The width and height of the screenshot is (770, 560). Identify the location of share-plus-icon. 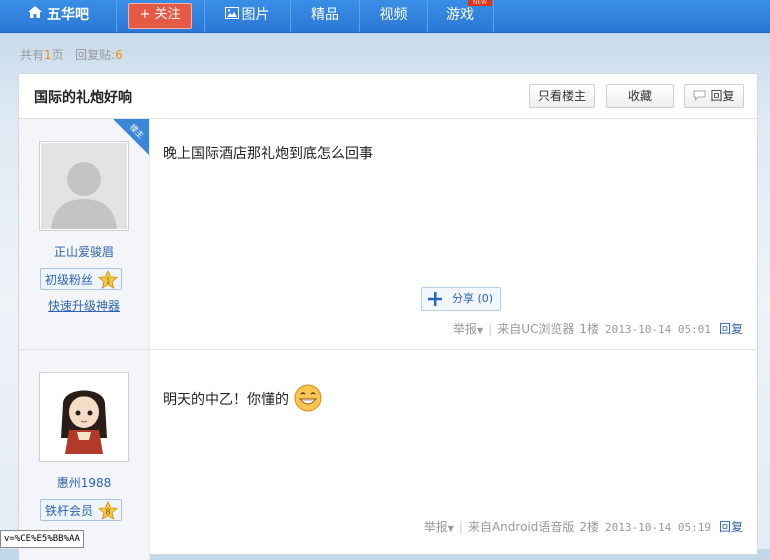
(435, 303).